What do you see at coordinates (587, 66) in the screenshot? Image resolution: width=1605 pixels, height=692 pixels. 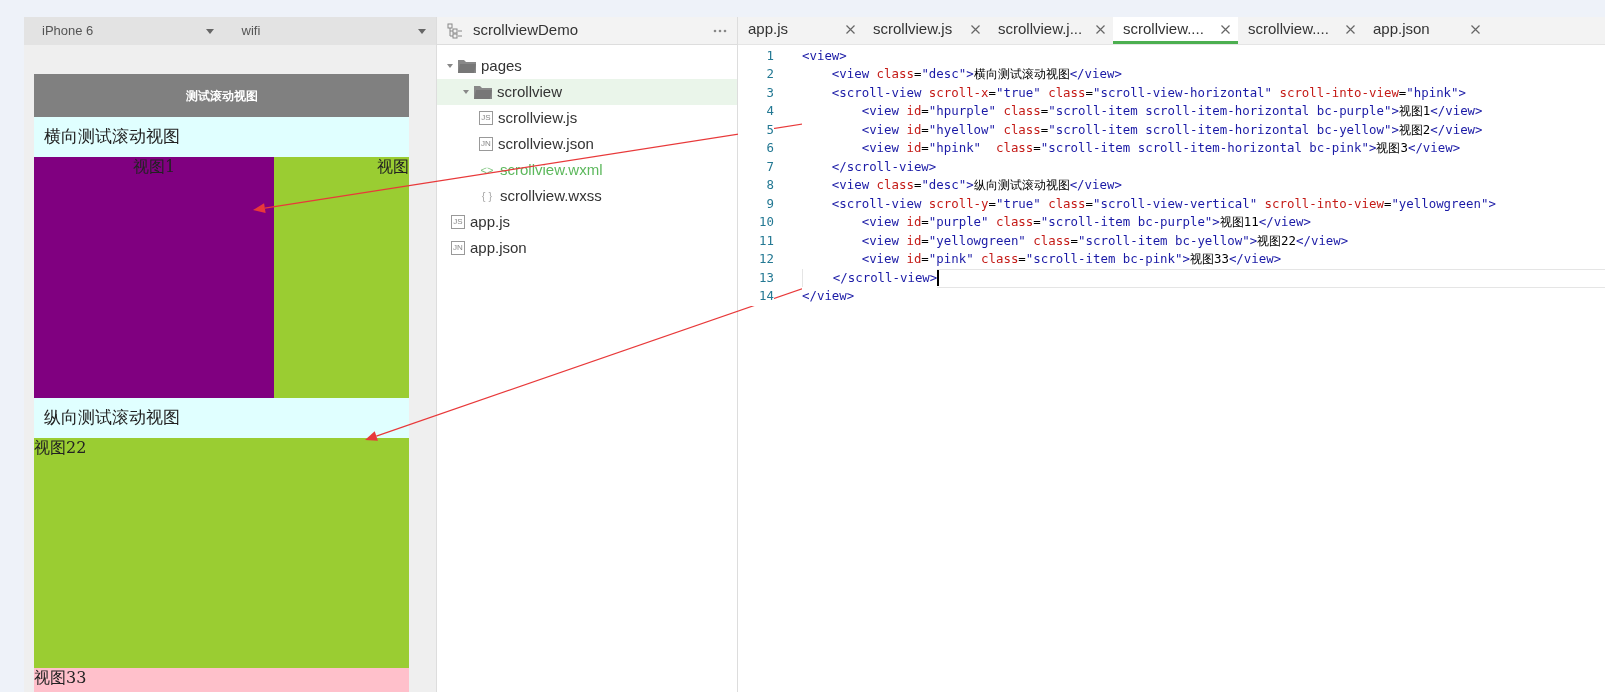 I see `file-tree-item: pages` at bounding box center [587, 66].